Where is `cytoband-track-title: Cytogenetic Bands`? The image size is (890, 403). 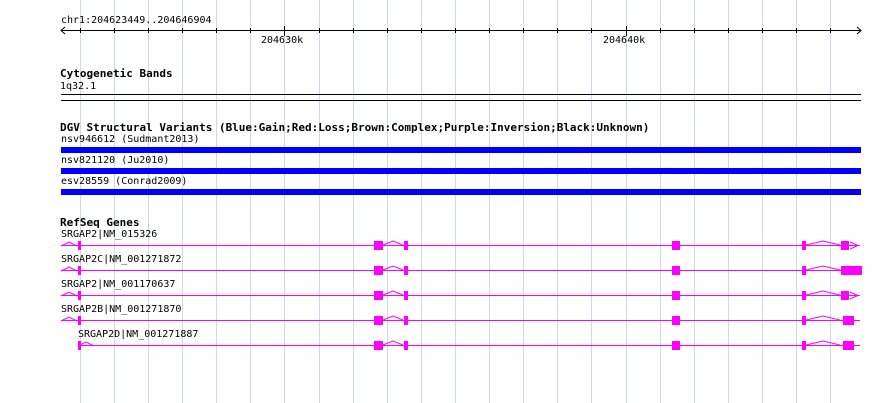 cytoband-track-title: Cytogenetic Bands is located at coordinates (116, 73).